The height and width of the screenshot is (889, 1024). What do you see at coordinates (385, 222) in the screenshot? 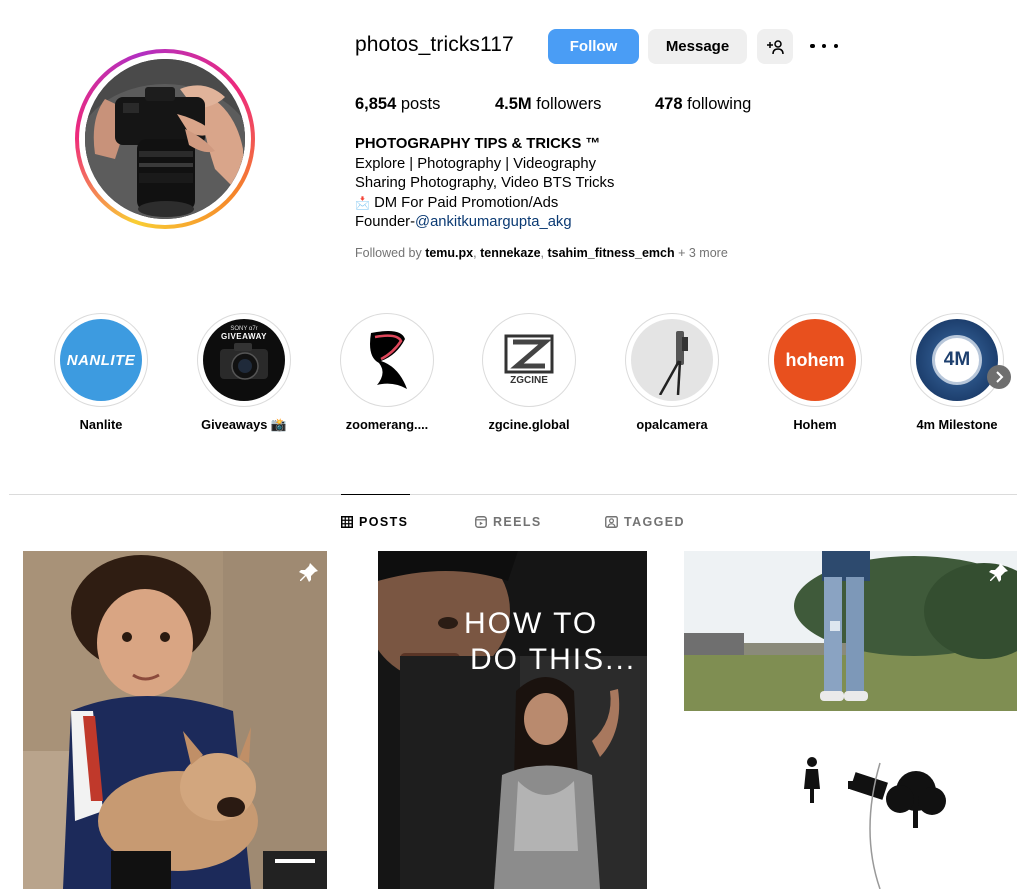
I see `bio-founder-prefix: Founder-` at bounding box center [385, 222].